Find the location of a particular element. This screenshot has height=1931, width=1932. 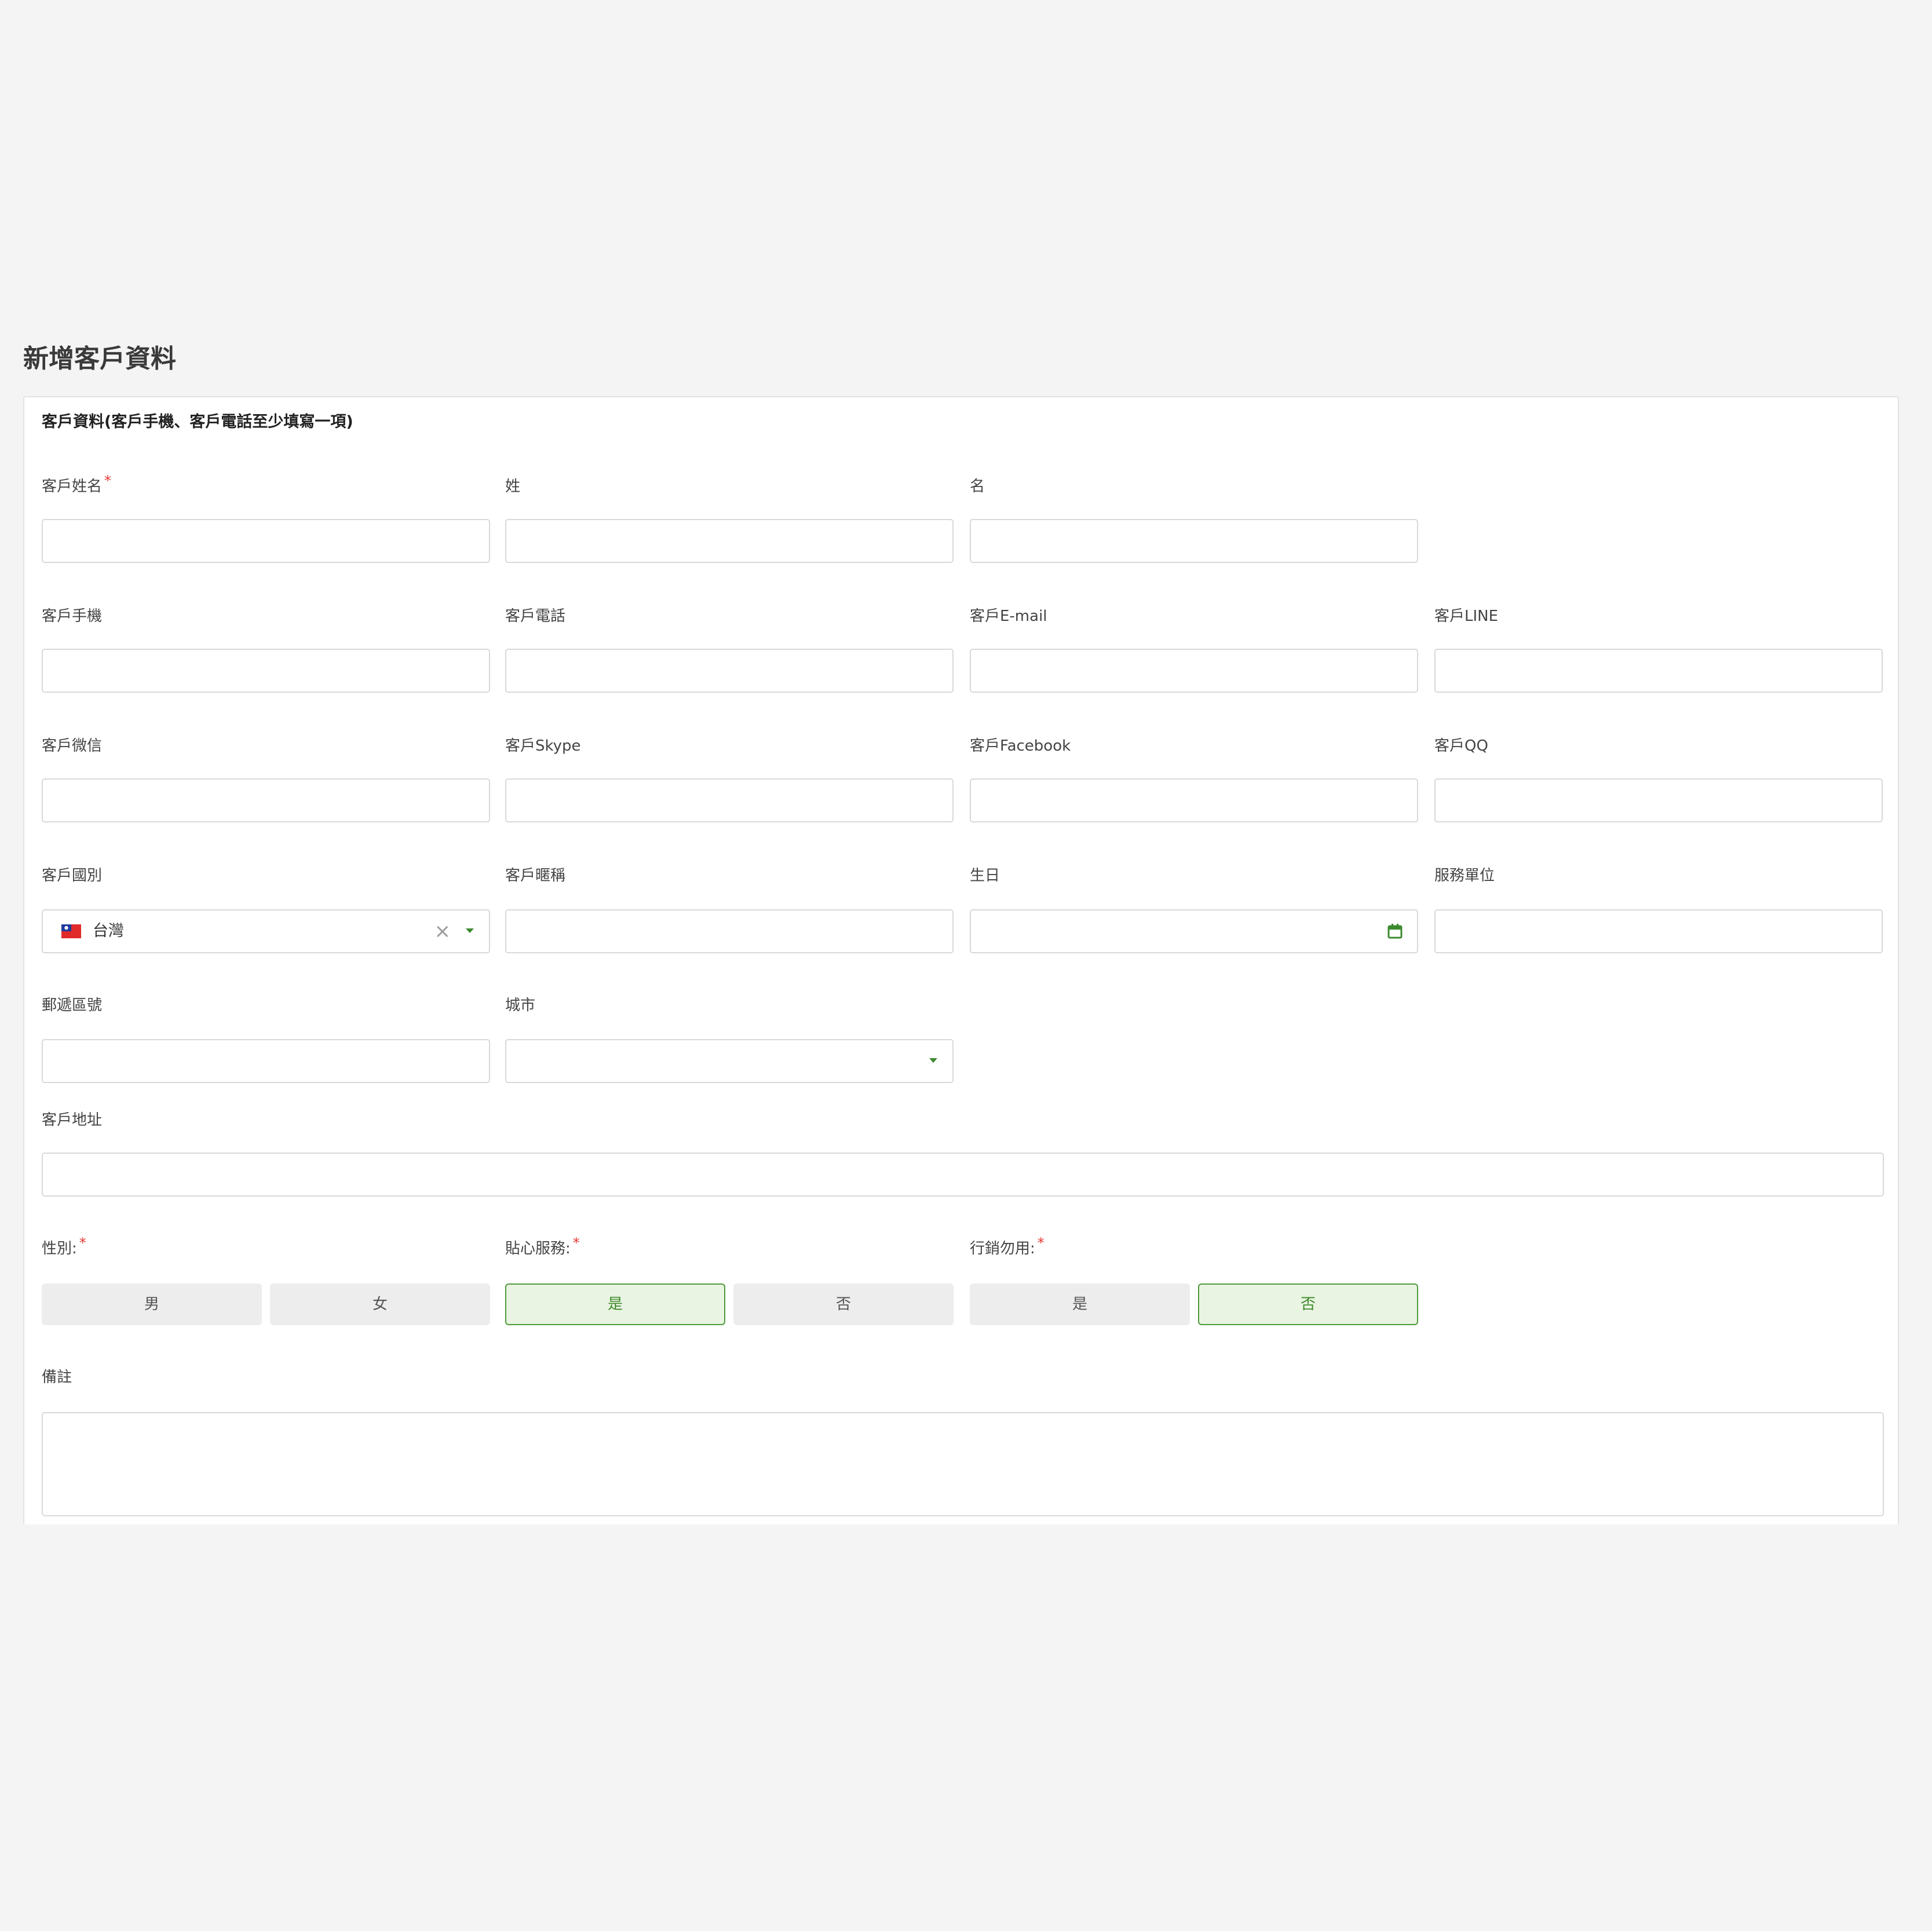

care-service-label-text: 貼心服務: is located at coordinates (538, 1249).